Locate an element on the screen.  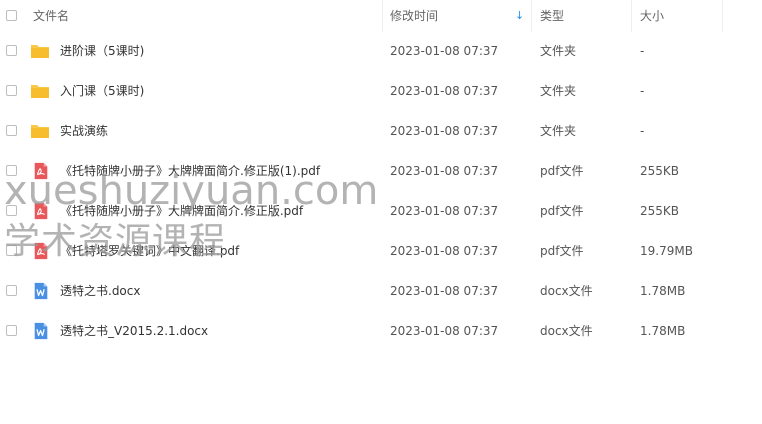
file-name: 入门课（5课时) is located at coordinates (102, 91).